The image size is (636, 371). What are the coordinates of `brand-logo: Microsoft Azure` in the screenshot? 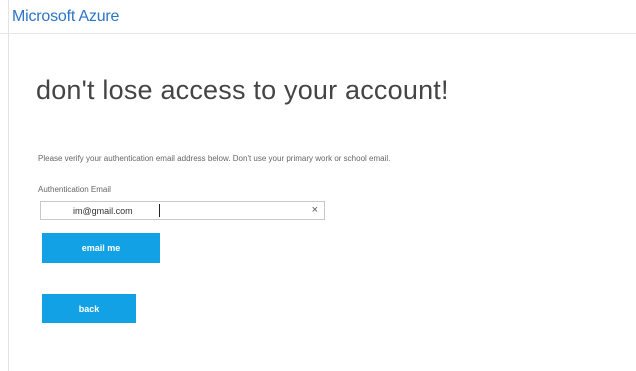 It's located at (66, 16).